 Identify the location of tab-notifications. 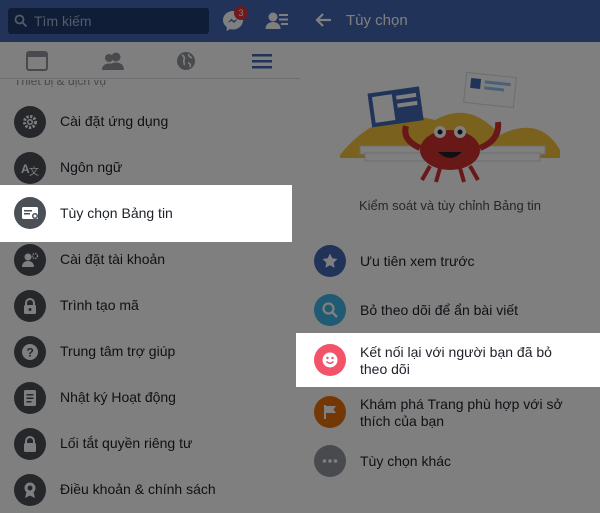
(187, 60).